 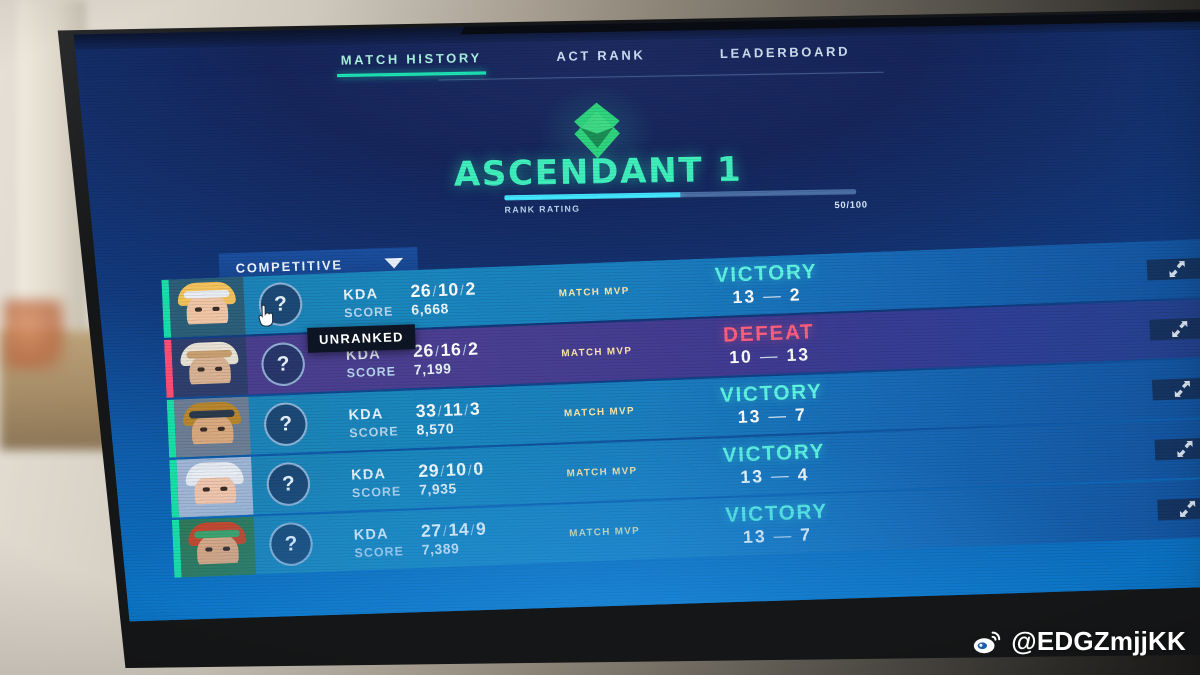 What do you see at coordinates (785, 57) in the screenshot?
I see `tab-leaderboard: LEADERBOARD` at bounding box center [785, 57].